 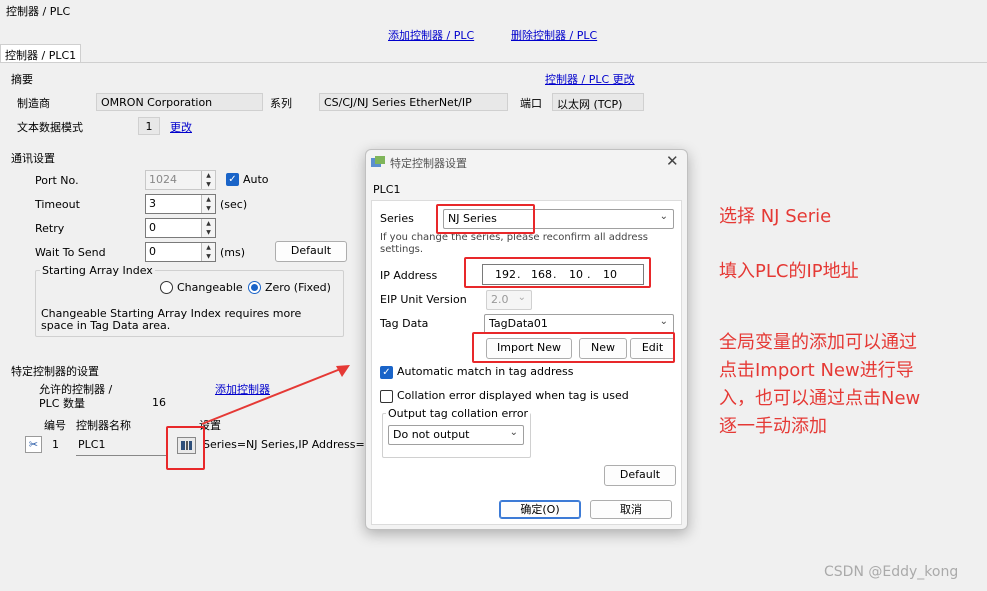 What do you see at coordinates (57, 204) in the screenshot?
I see `timeout-label: Timeout` at bounding box center [57, 204].